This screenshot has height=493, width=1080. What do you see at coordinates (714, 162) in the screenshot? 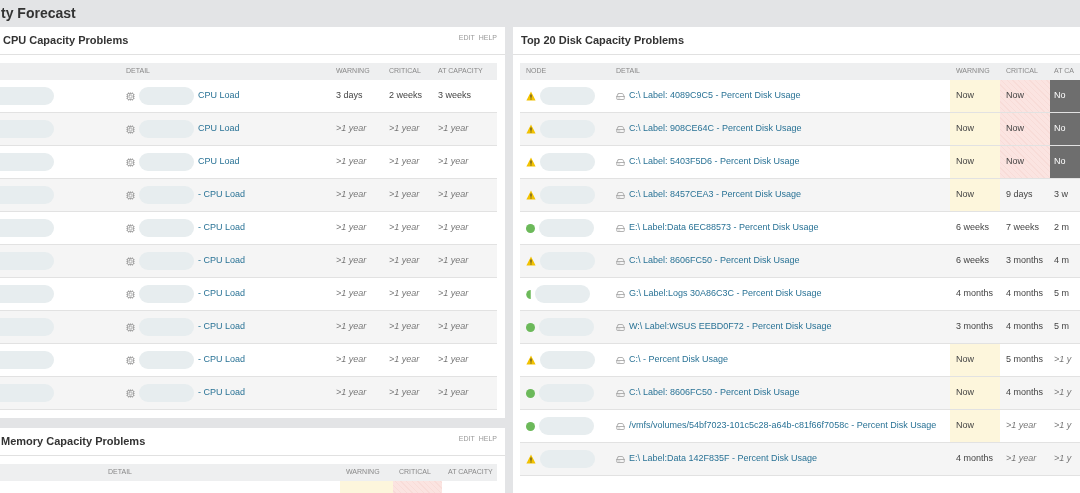
I see `detail-link: C:\ Label: 5403F5D6 - Percent Disk Usage` at bounding box center [714, 162].